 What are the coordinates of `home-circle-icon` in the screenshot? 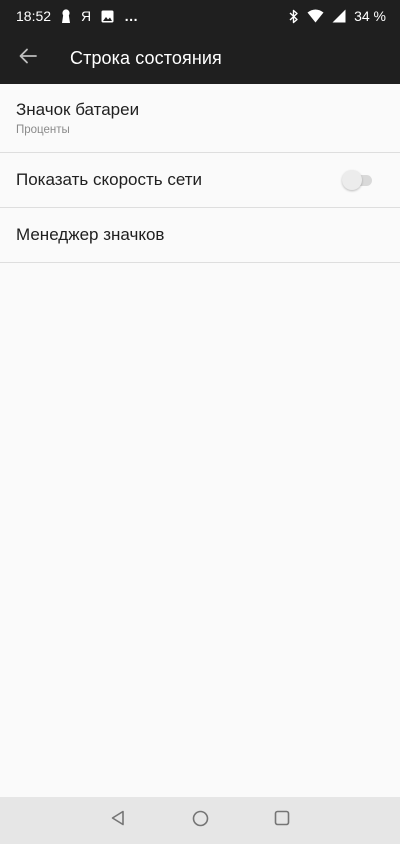 It's located at (200, 821).